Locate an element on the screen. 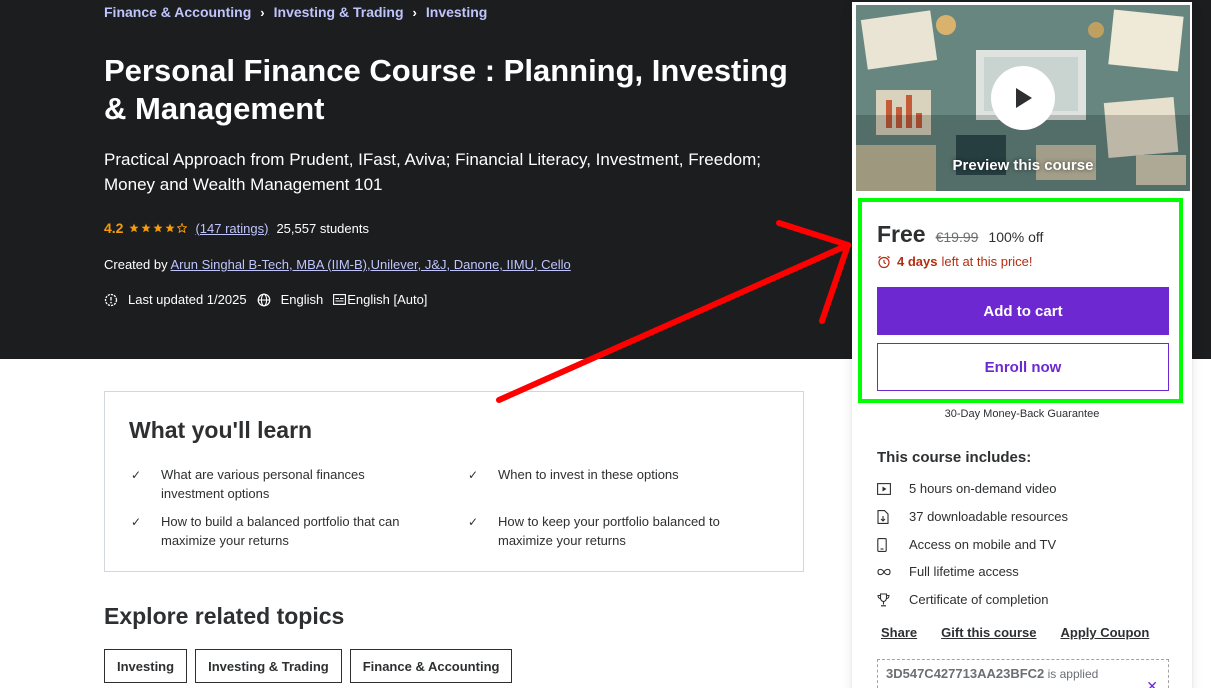 This screenshot has width=1211, height=688. includes-item: Certificate of completion is located at coordinates (962, 599).